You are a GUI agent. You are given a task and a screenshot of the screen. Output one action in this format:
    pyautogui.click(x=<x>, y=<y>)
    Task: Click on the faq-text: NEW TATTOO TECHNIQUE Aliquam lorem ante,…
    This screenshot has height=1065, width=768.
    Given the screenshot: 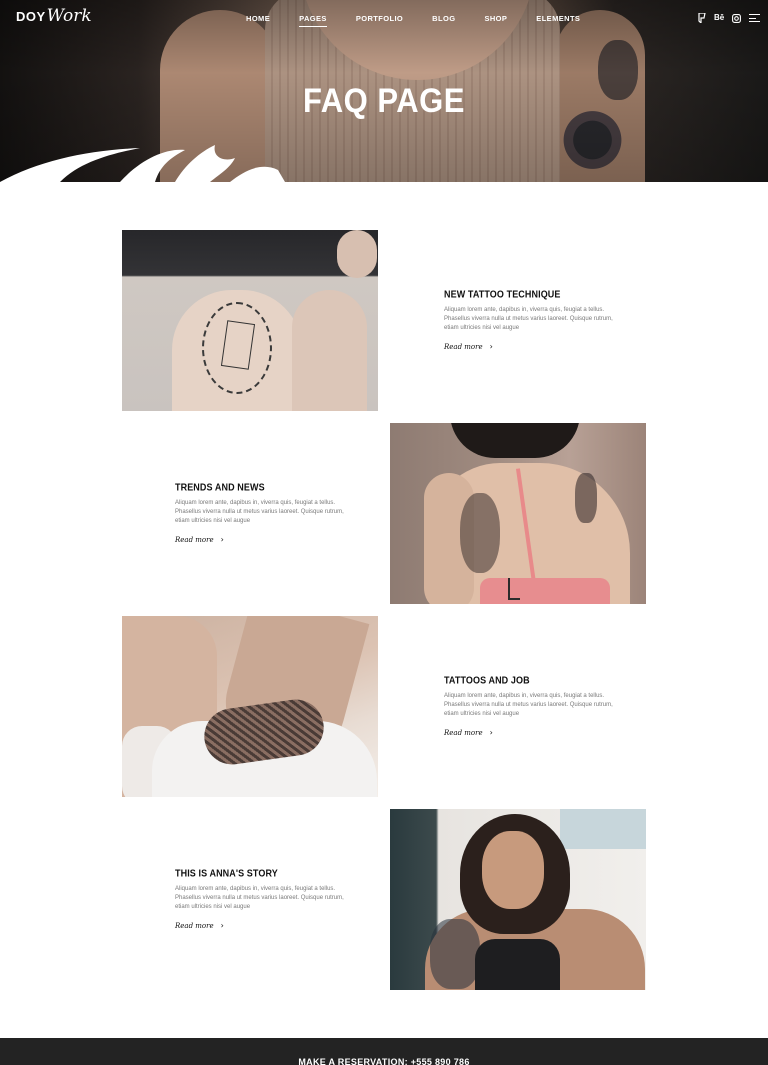 What is the action you would take?
    pyautogui.click(x=529, y=320)
    